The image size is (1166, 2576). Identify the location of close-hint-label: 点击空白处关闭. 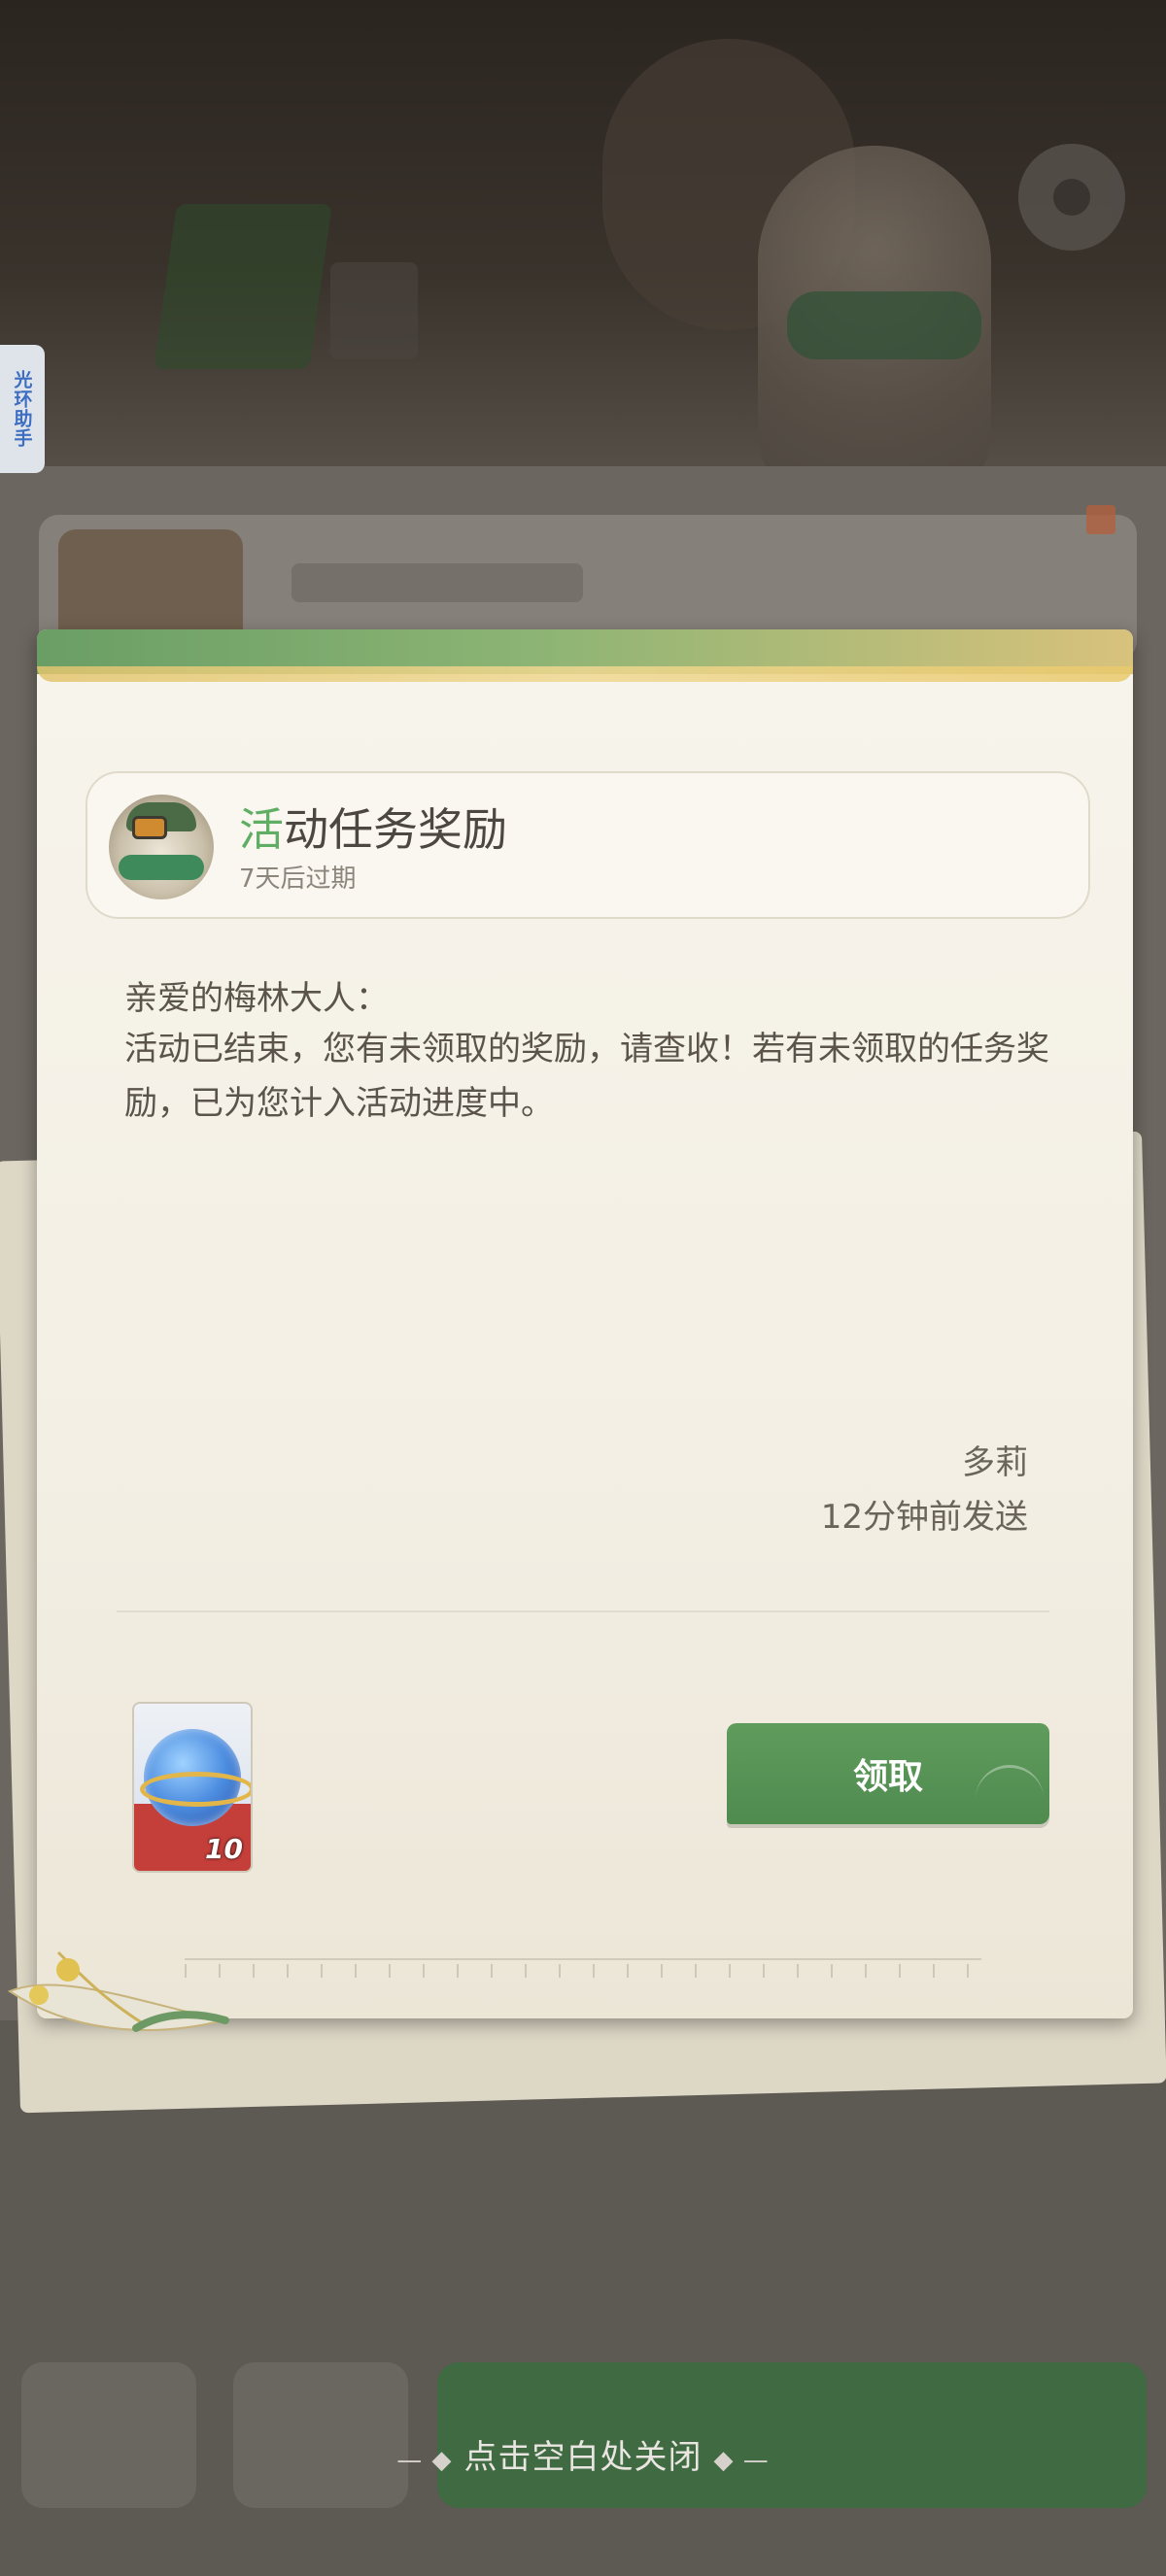
(583, 2457).